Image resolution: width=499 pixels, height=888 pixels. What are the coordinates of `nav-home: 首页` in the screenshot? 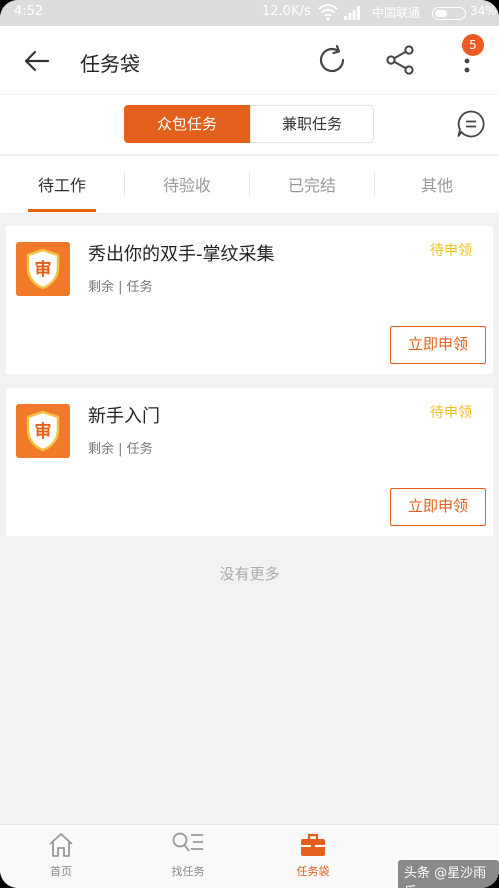 It's located at (61, 855).